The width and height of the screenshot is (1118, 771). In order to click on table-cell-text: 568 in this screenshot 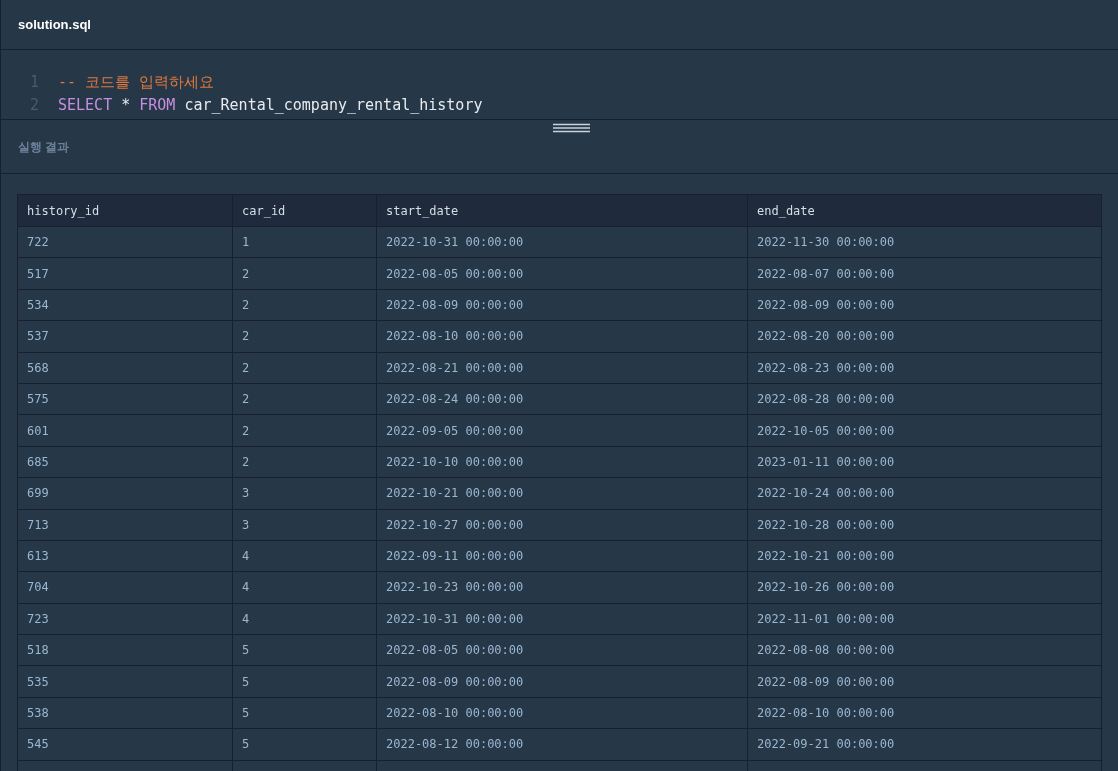, I will do `click(38, 368)`.